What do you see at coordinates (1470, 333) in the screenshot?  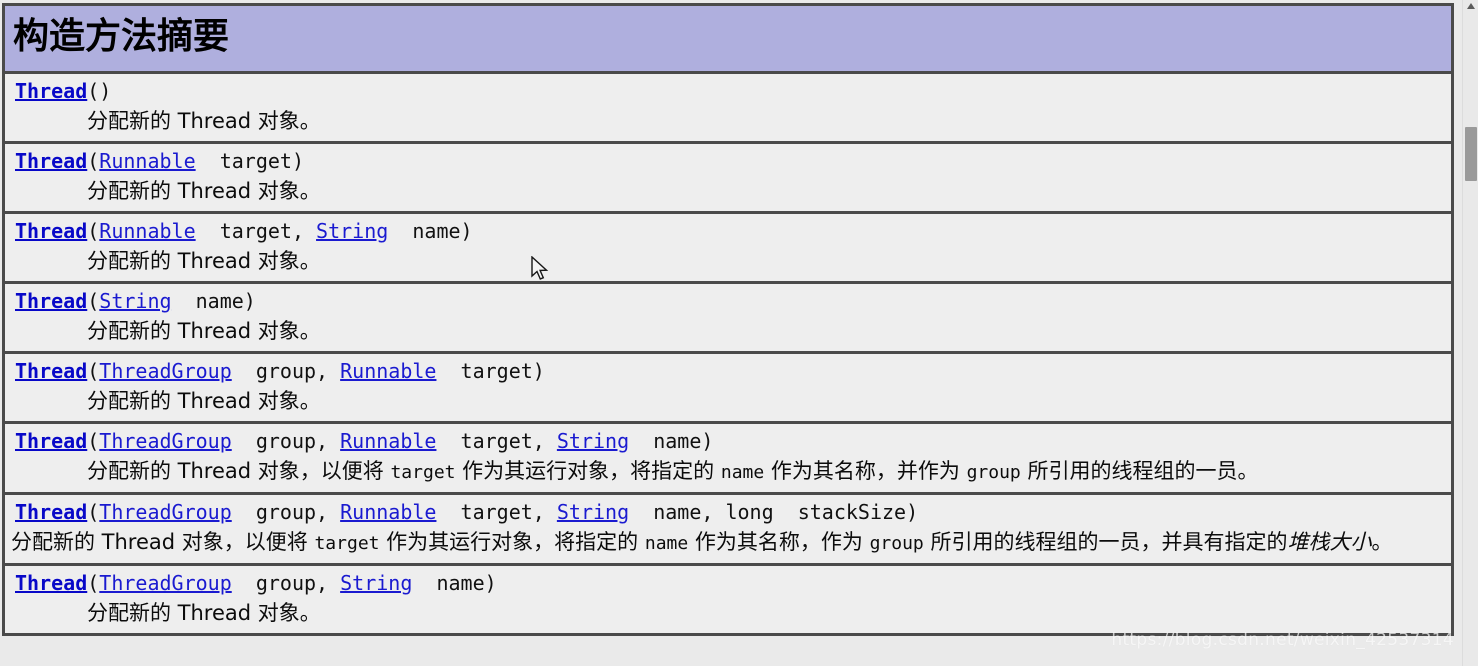 I see `vertical-scrollbar` at bounding box center [1470, 333].